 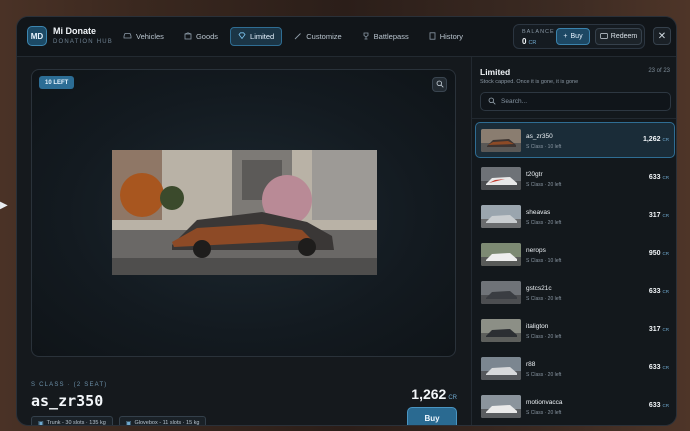 What do you see at coordinates (531, 364) in the screenshot?
I see `item-name: r88` at bounding box center [531, 364].